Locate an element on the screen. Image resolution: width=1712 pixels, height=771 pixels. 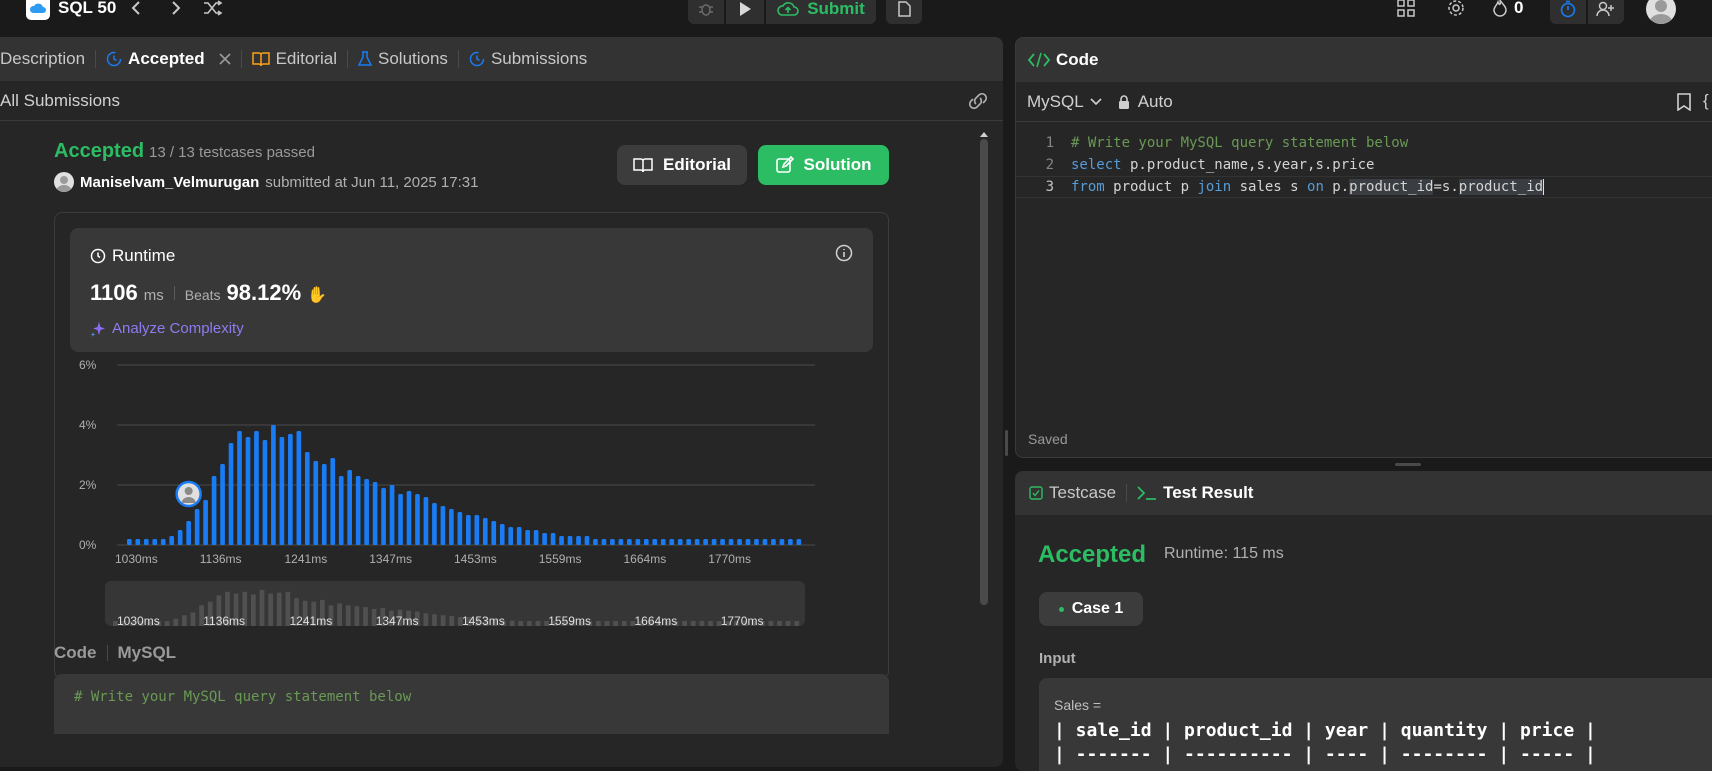
shuffle-button is located at coordinates (213, 10).